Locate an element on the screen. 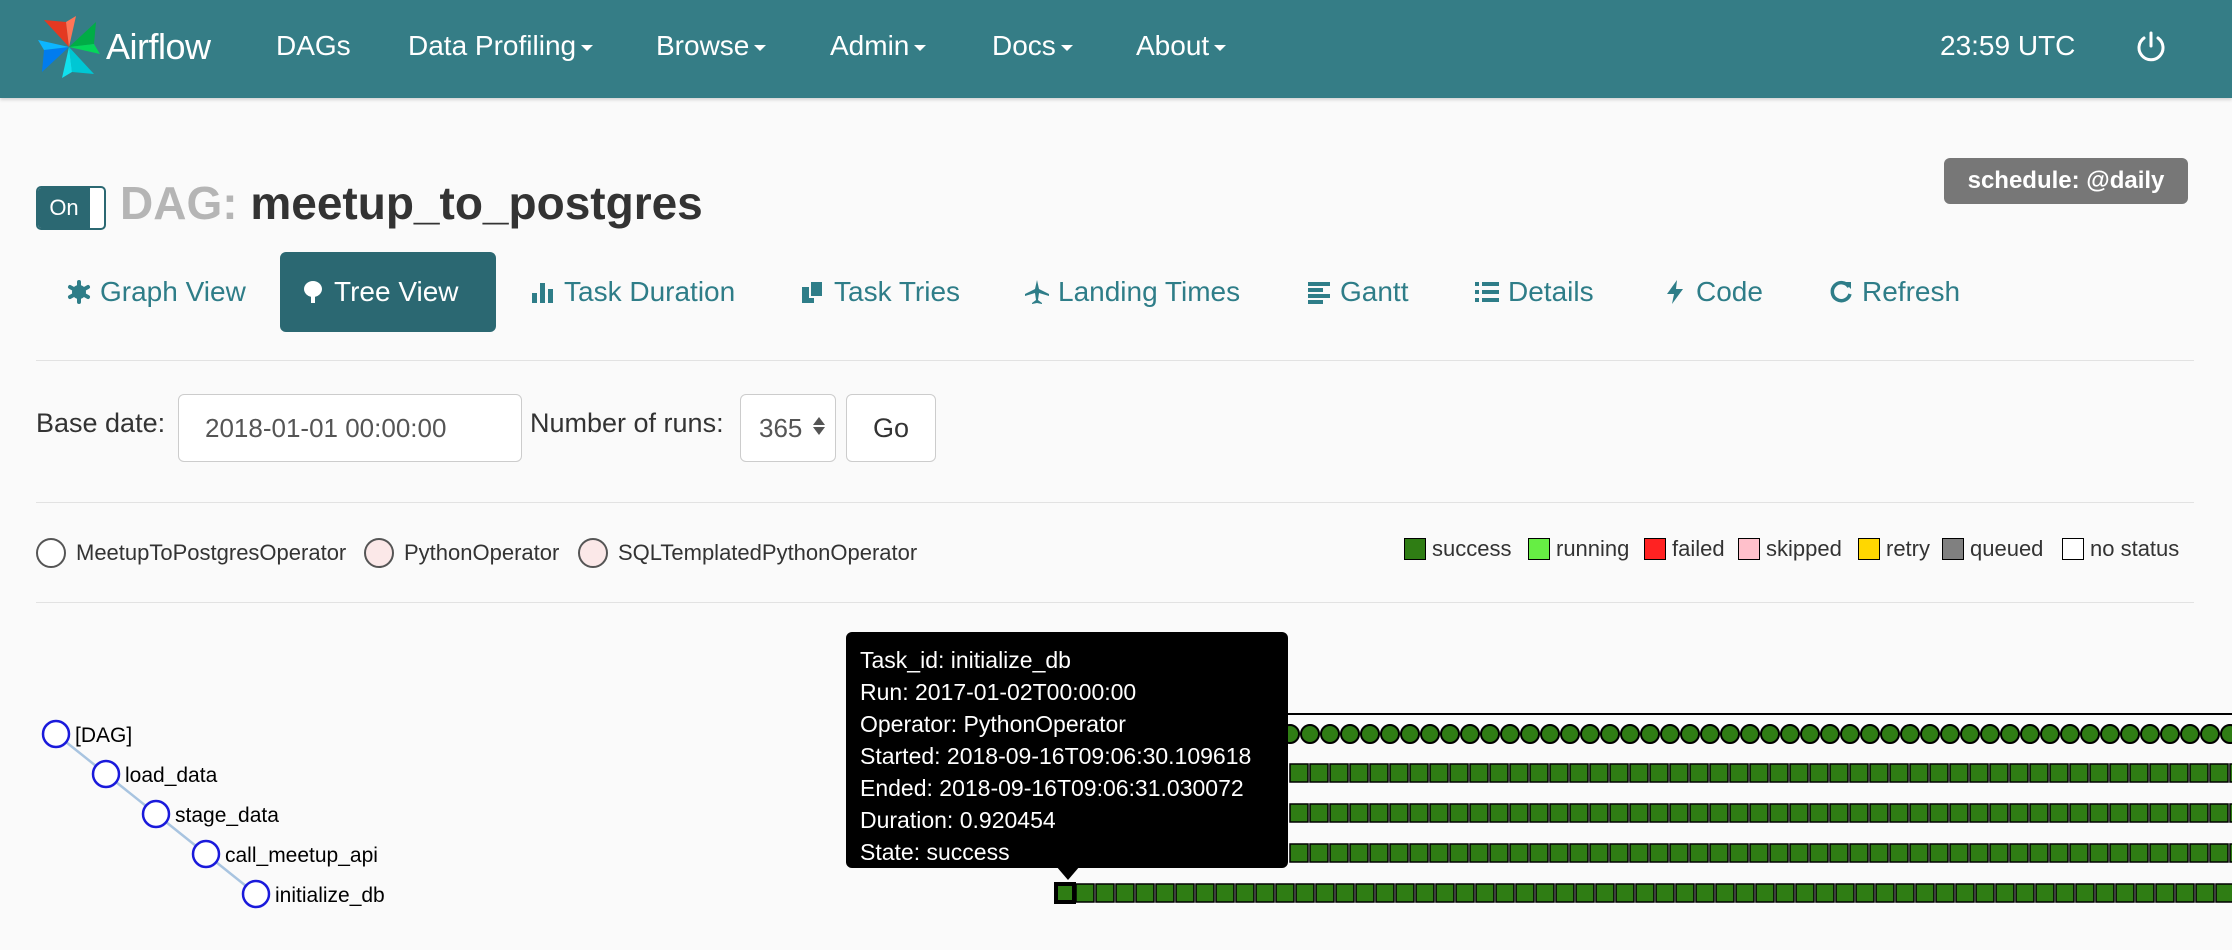 The height and width of the screenshot is (950, 2232). tree-node-label: load_data is located at coordinates (171, 775).